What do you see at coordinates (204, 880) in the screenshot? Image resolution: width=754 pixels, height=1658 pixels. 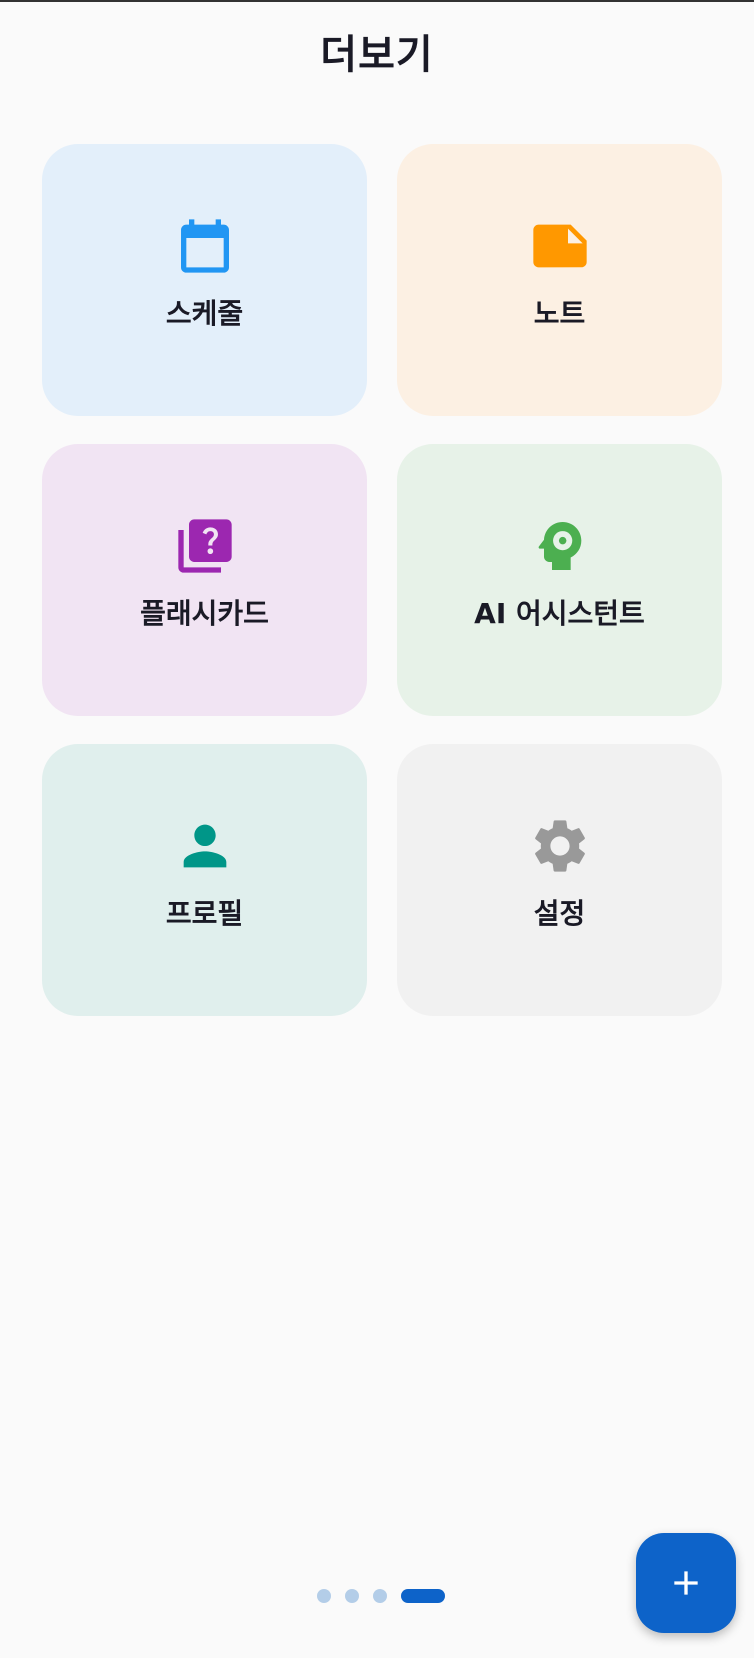 I see `tile-profile: 프로필` at bounding box center [204, 880].